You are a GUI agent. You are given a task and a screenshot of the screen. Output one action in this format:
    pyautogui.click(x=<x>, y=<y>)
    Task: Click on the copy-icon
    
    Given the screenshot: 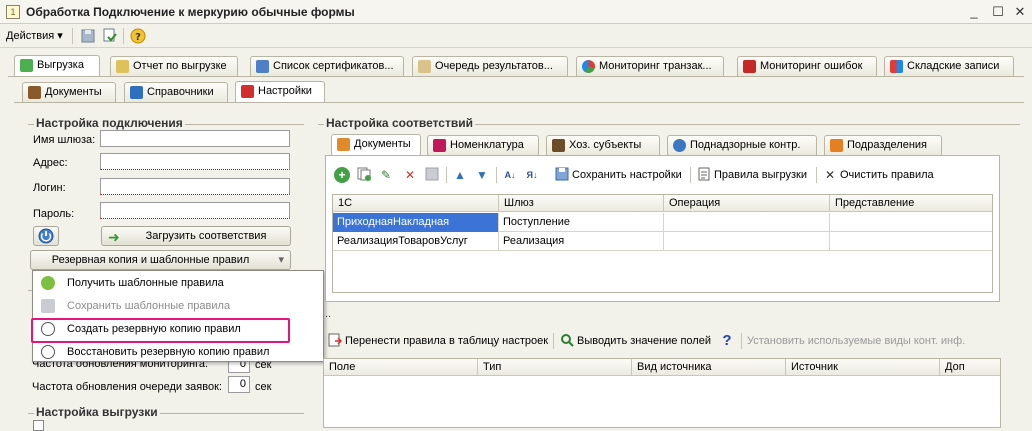 What is the action you would take?
    pyautogui.click(x=364, y=175)
    